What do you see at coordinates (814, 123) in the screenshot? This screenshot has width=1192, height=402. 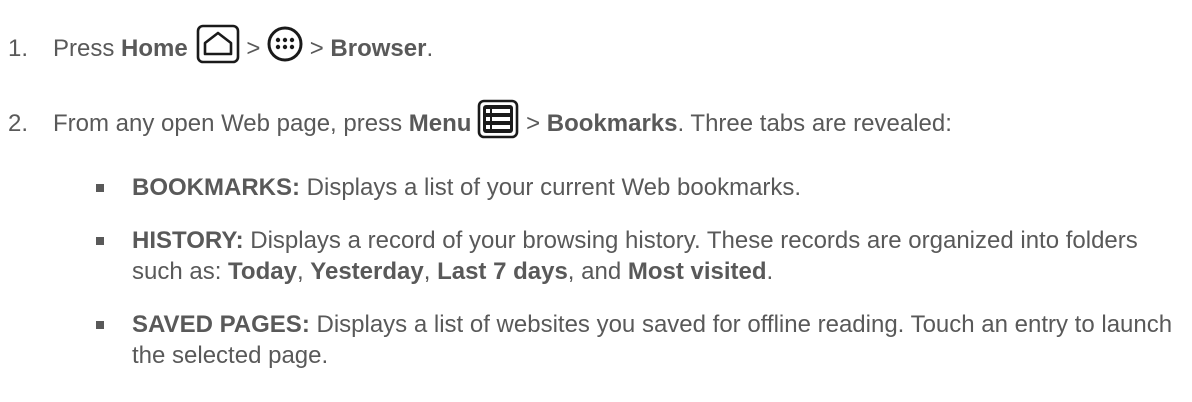 I see `step-end: . Three tabs are revealed:` at bounding box center [814, 123].